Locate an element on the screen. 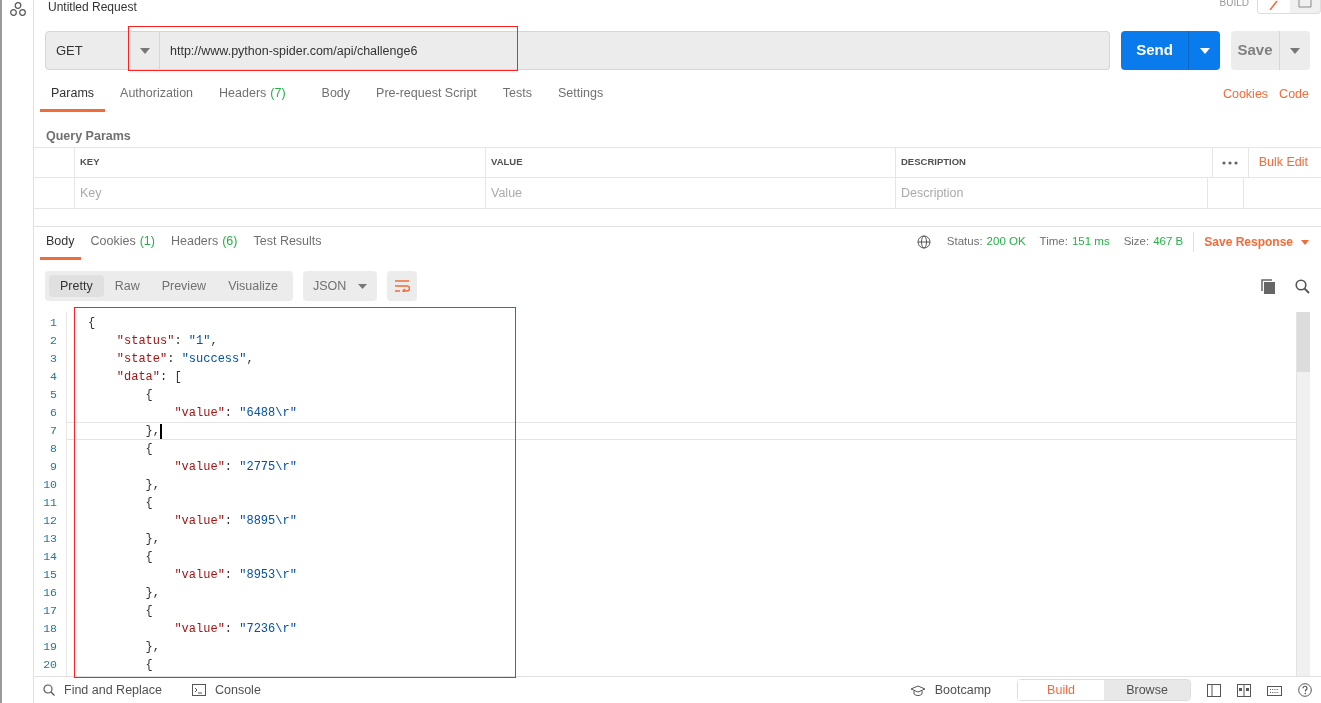 The height and width of the screenshot is (703, 1321). url-field: http://www.python-spider.com/api/challenge6 is located at coordinates (635, 50).